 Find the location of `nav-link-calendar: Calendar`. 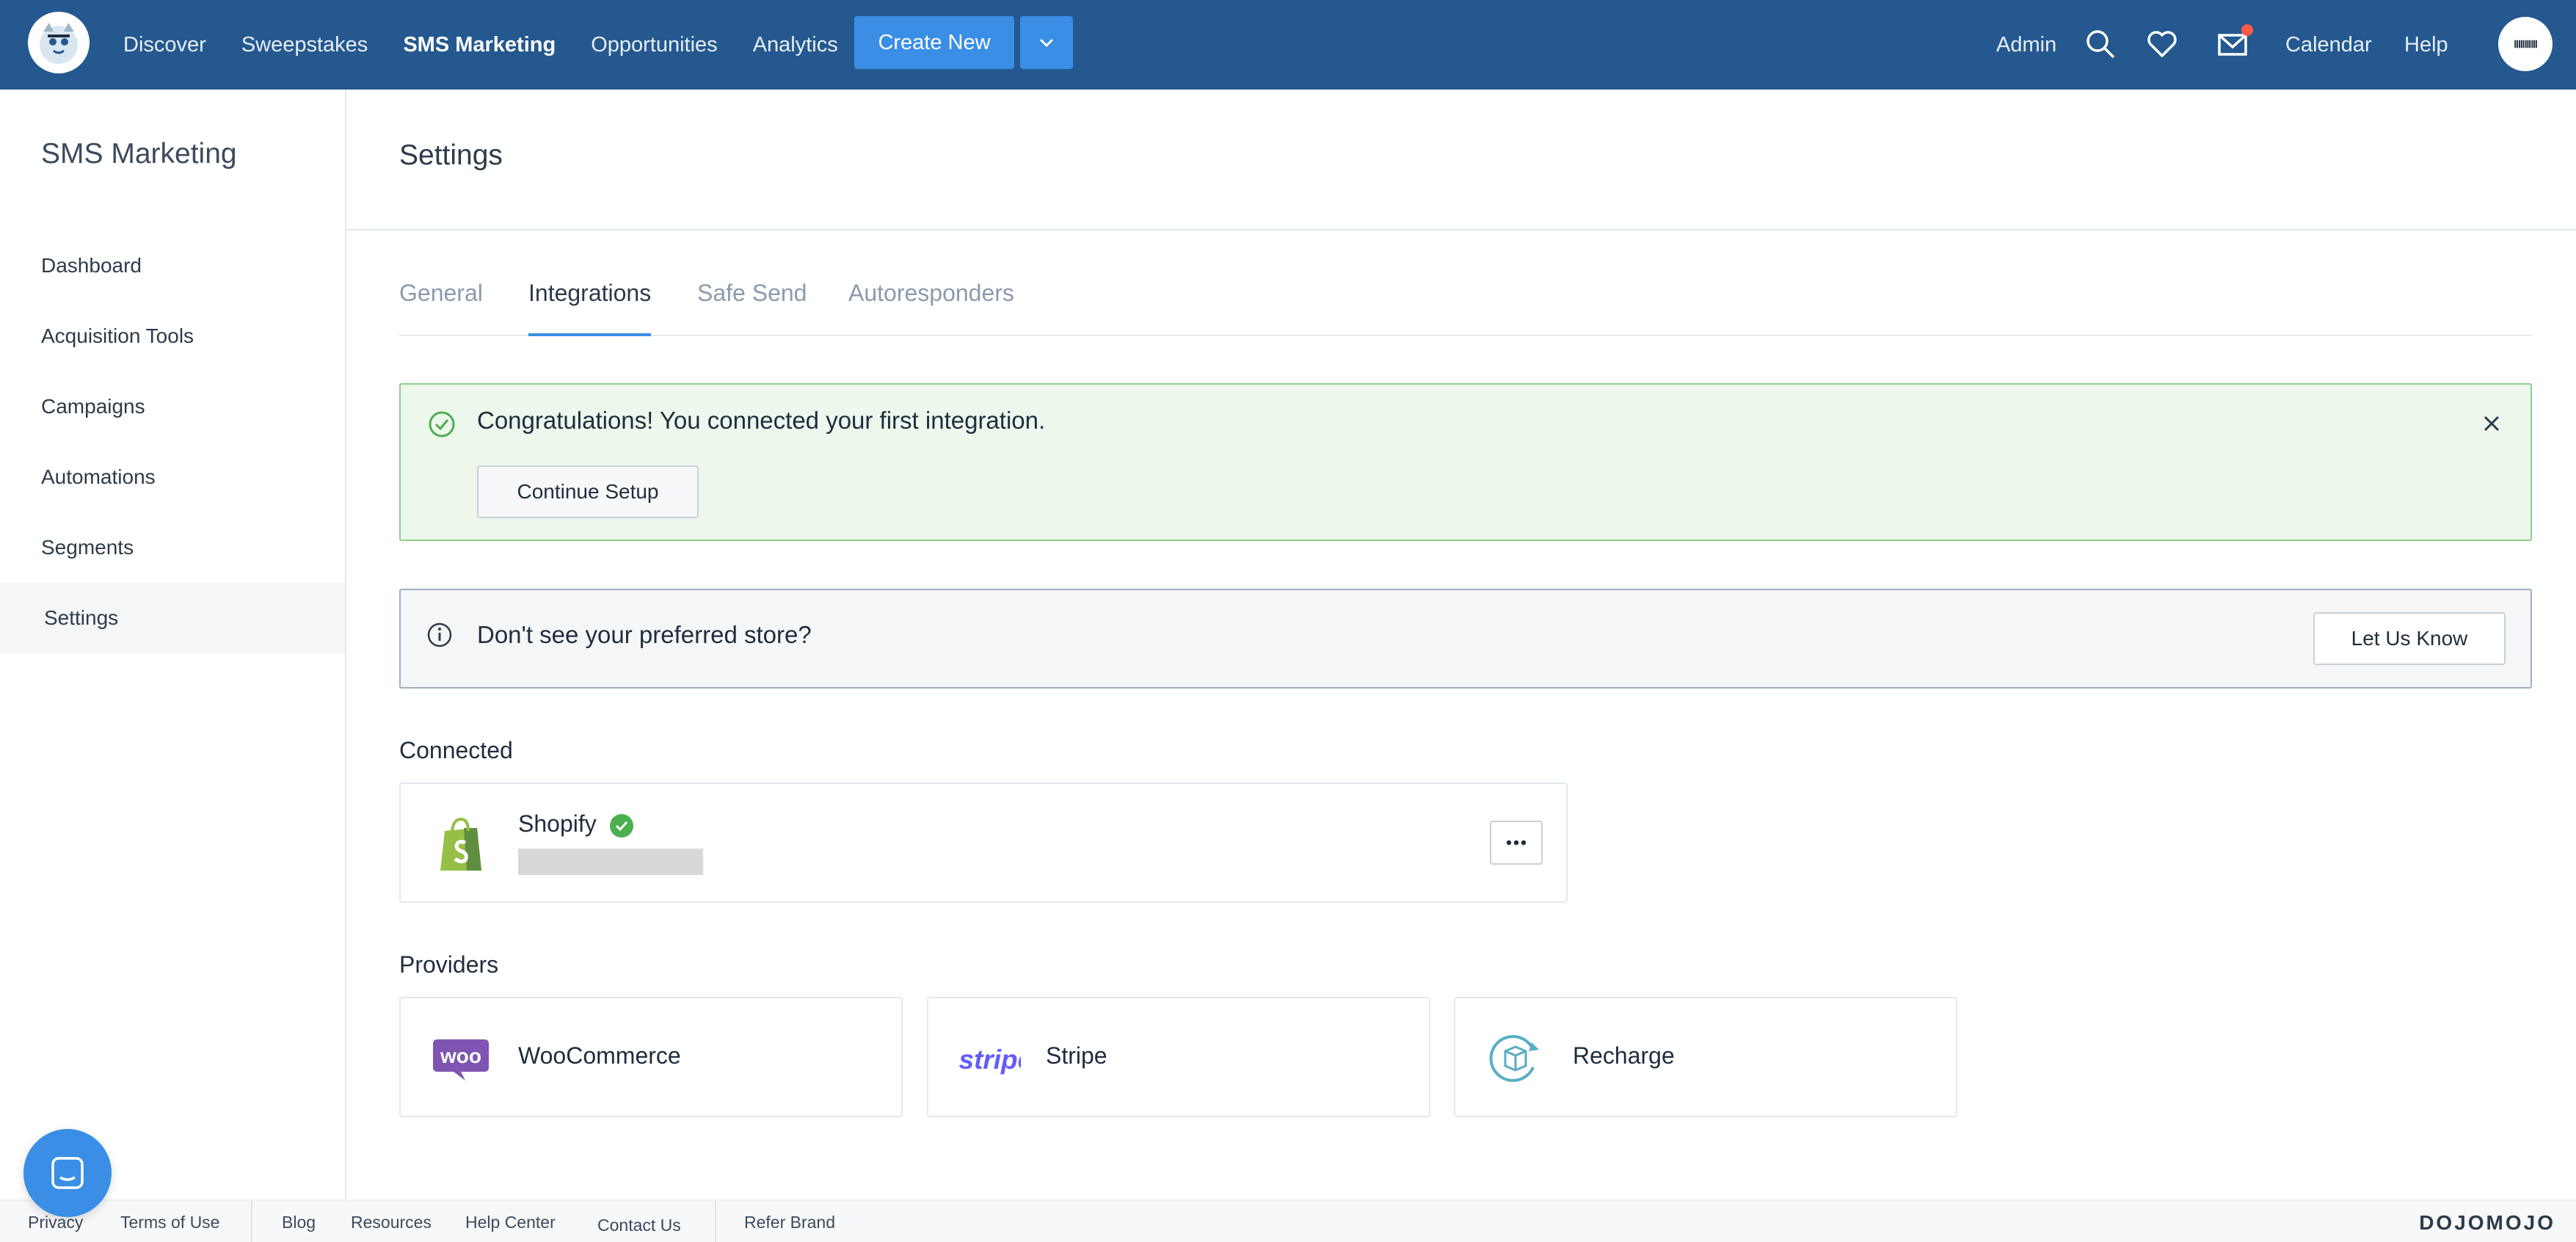

nav-link-calendar: Calendar is located at coordinates (2328, 45).